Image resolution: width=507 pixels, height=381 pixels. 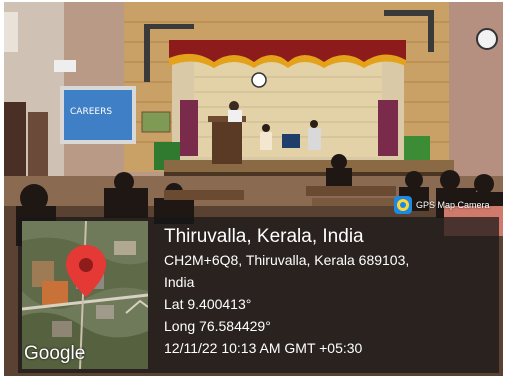 I want to click on gps-map-camera-label: GPS Map Camera, so click(x=453, y=205).